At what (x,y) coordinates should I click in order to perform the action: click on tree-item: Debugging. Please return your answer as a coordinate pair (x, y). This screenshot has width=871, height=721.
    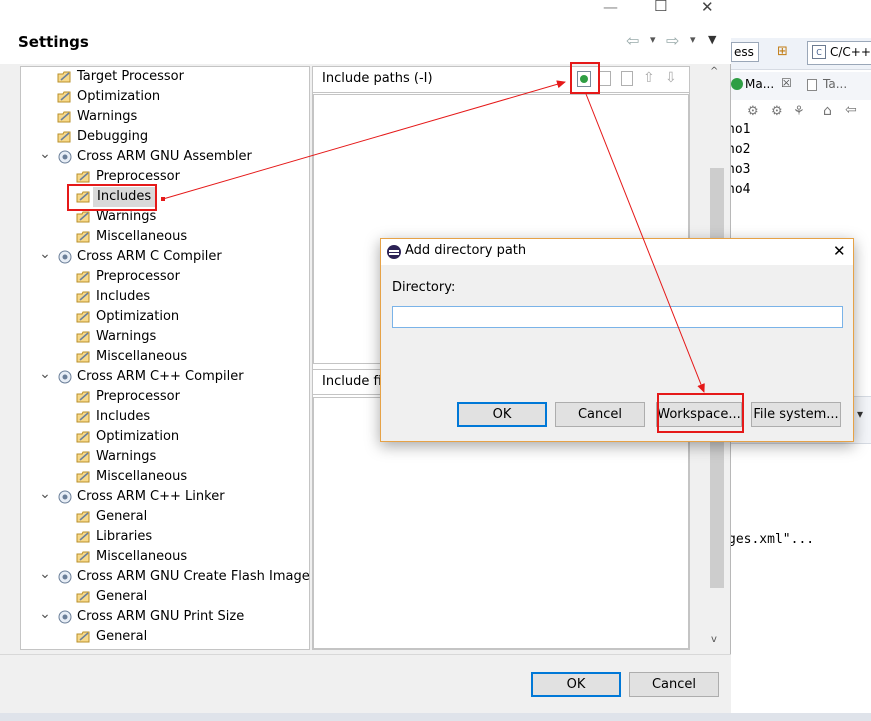
    Looking at the image, I should click on (165, 137).